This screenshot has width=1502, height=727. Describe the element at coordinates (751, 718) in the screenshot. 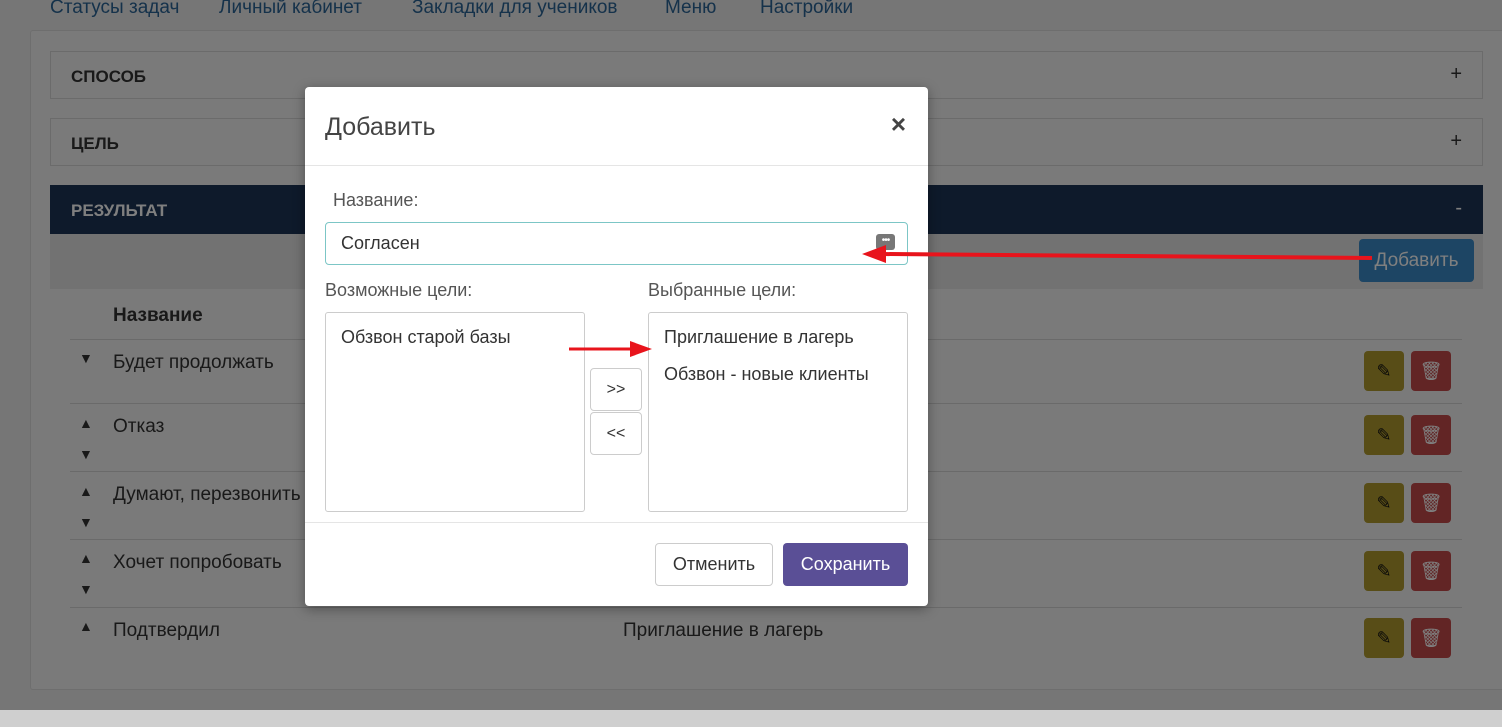

I see `page-footer-strip` at that location.